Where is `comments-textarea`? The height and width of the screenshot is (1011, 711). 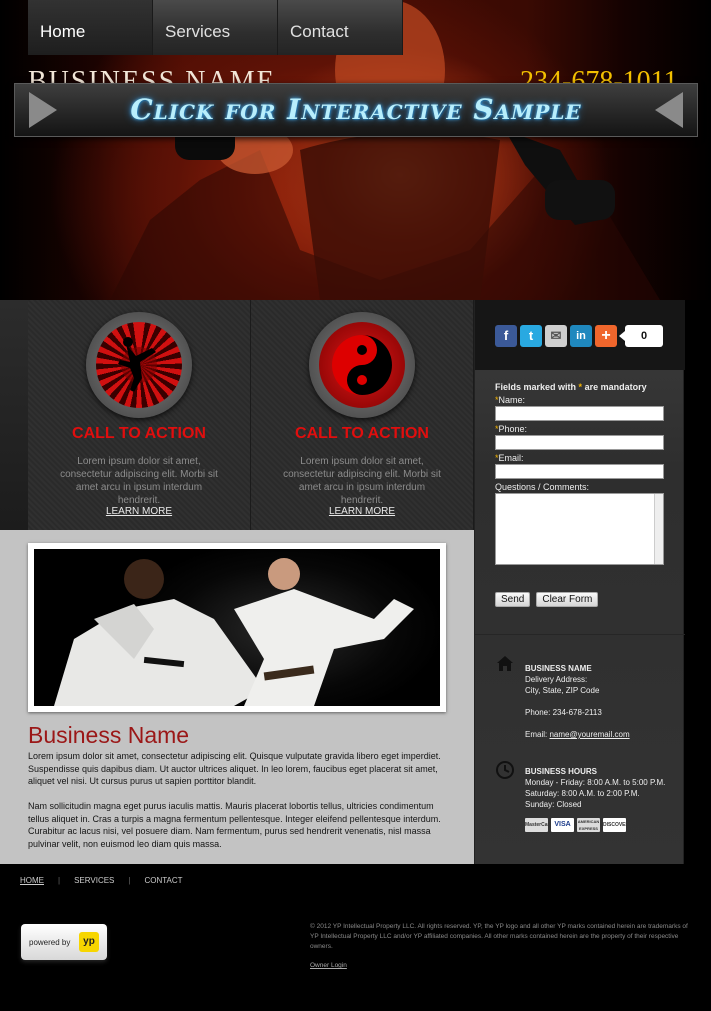
comments-textarea is located at coordinates (579, 529).